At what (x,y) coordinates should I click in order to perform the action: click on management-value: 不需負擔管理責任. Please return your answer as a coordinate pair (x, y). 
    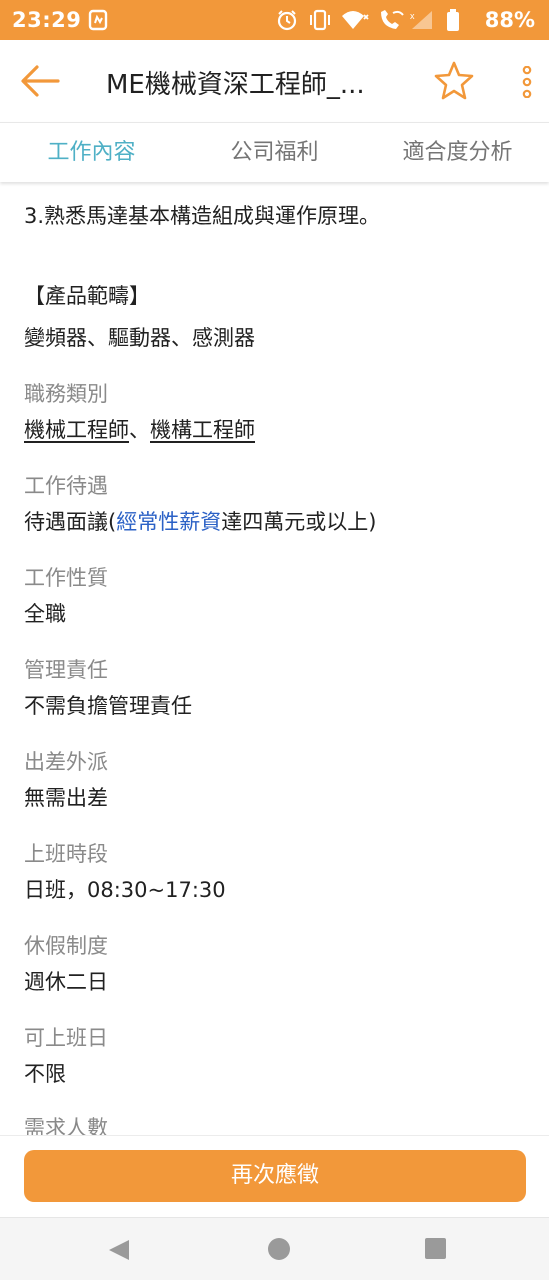
    Looking at the image, I should click on (108, 706).